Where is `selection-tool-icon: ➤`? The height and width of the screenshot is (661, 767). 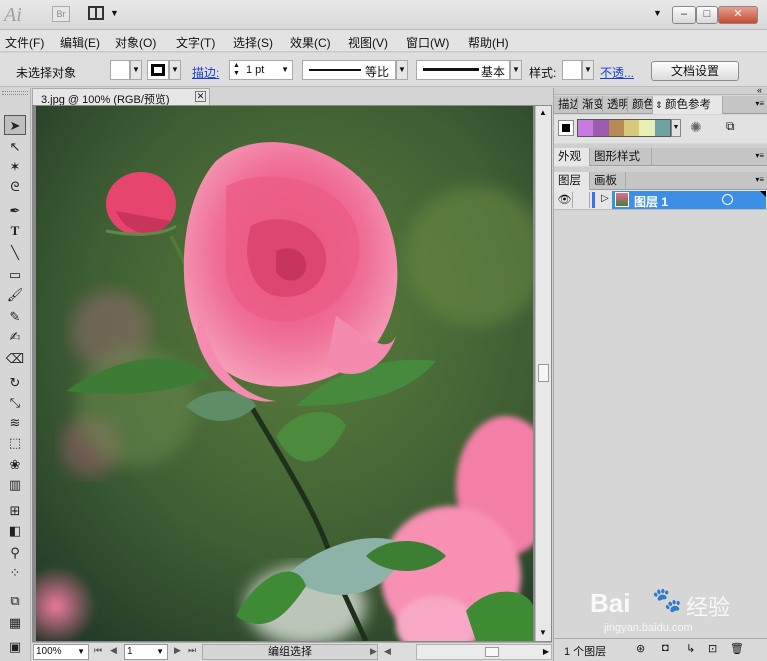
selection-tool-icon: ➤ is located at coordinates (15, 125).